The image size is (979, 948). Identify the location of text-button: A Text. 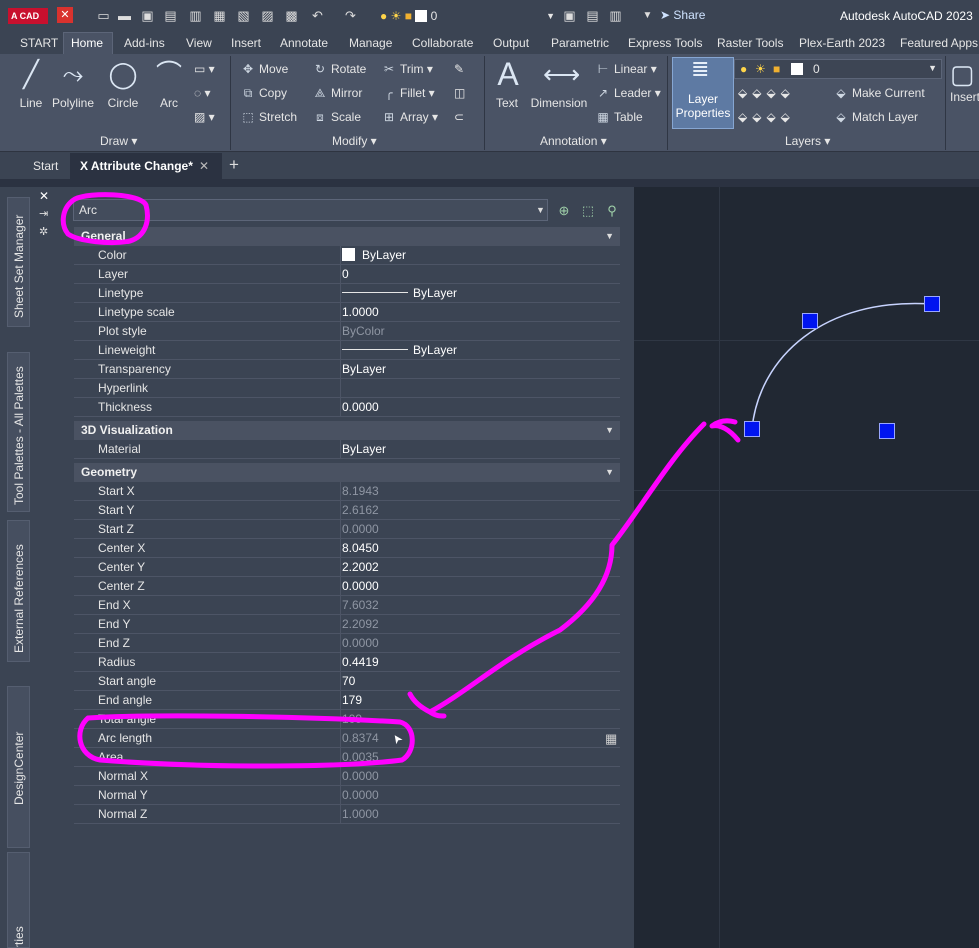
(507, 84).